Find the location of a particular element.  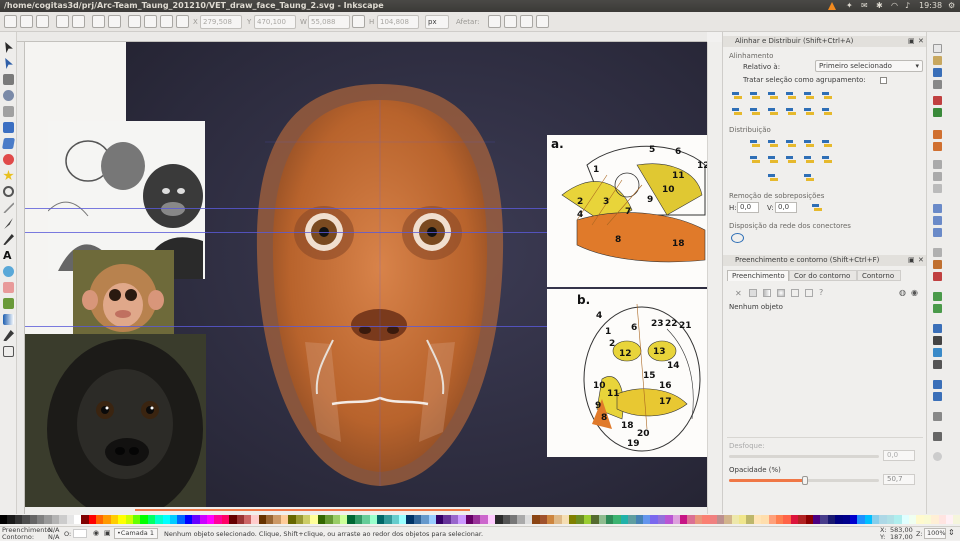

paste-icon is located at coordinates (937, 188).